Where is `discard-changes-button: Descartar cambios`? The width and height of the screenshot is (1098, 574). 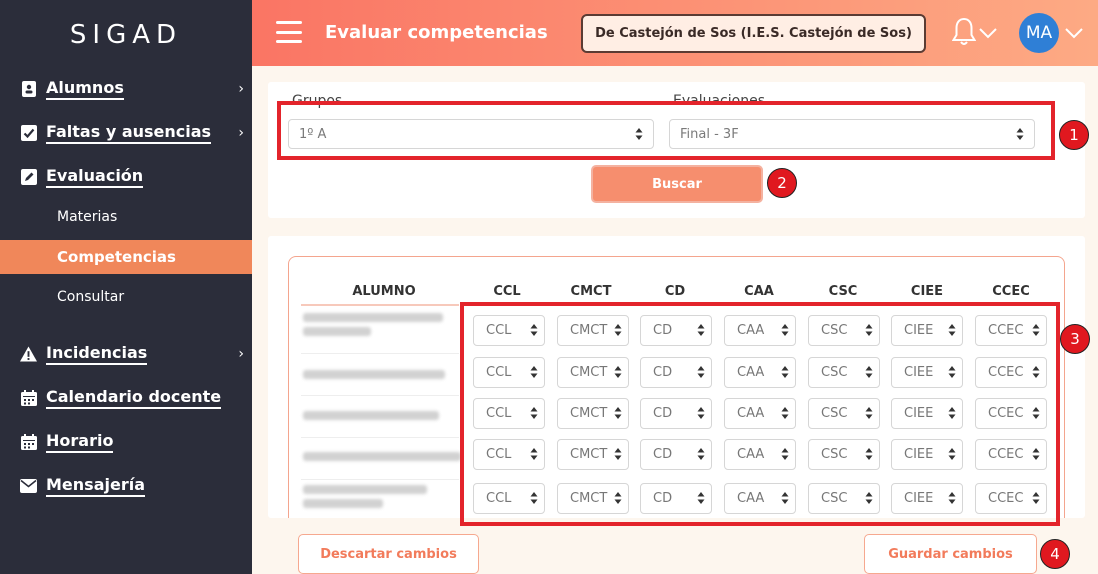
discard-changes-button: Descartar cambios is located at coordinates (388, 554).